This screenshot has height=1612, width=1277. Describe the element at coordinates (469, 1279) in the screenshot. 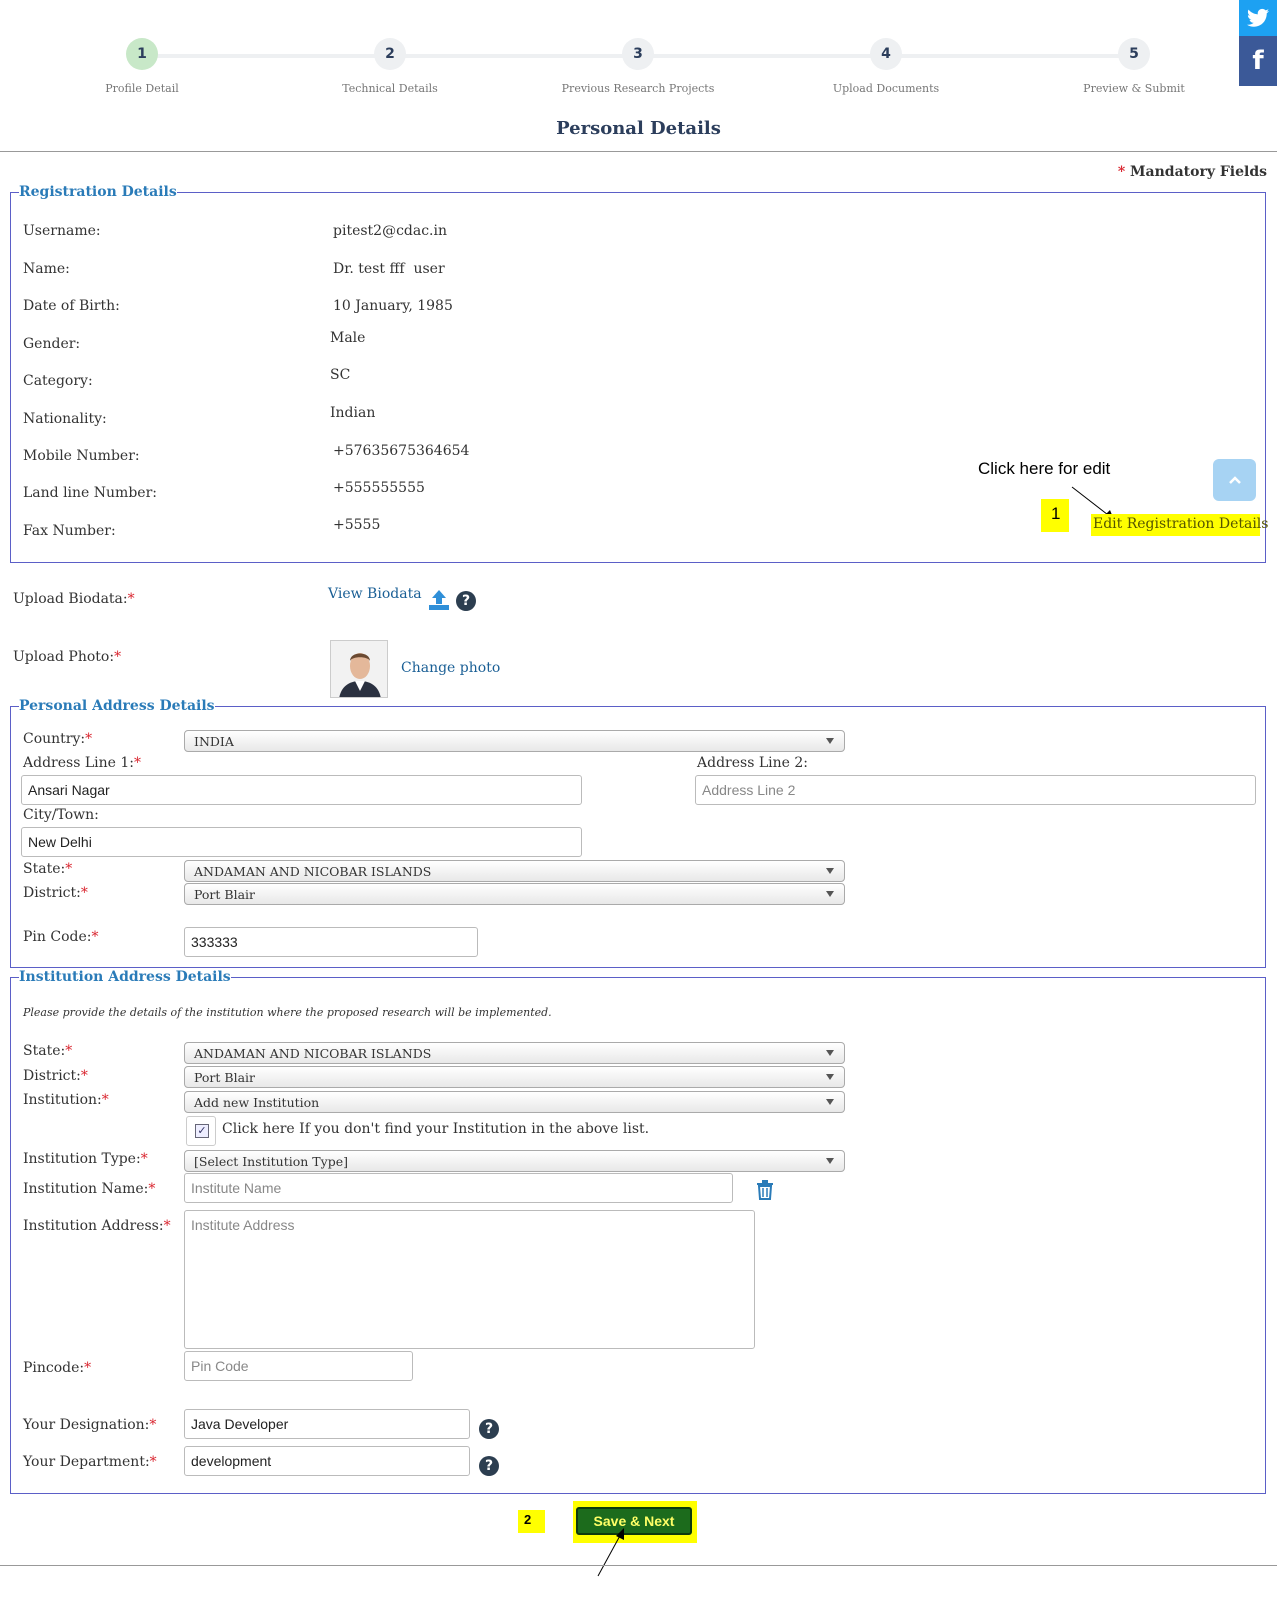

I see `institution-address-textarea: Institute Address` at that location.